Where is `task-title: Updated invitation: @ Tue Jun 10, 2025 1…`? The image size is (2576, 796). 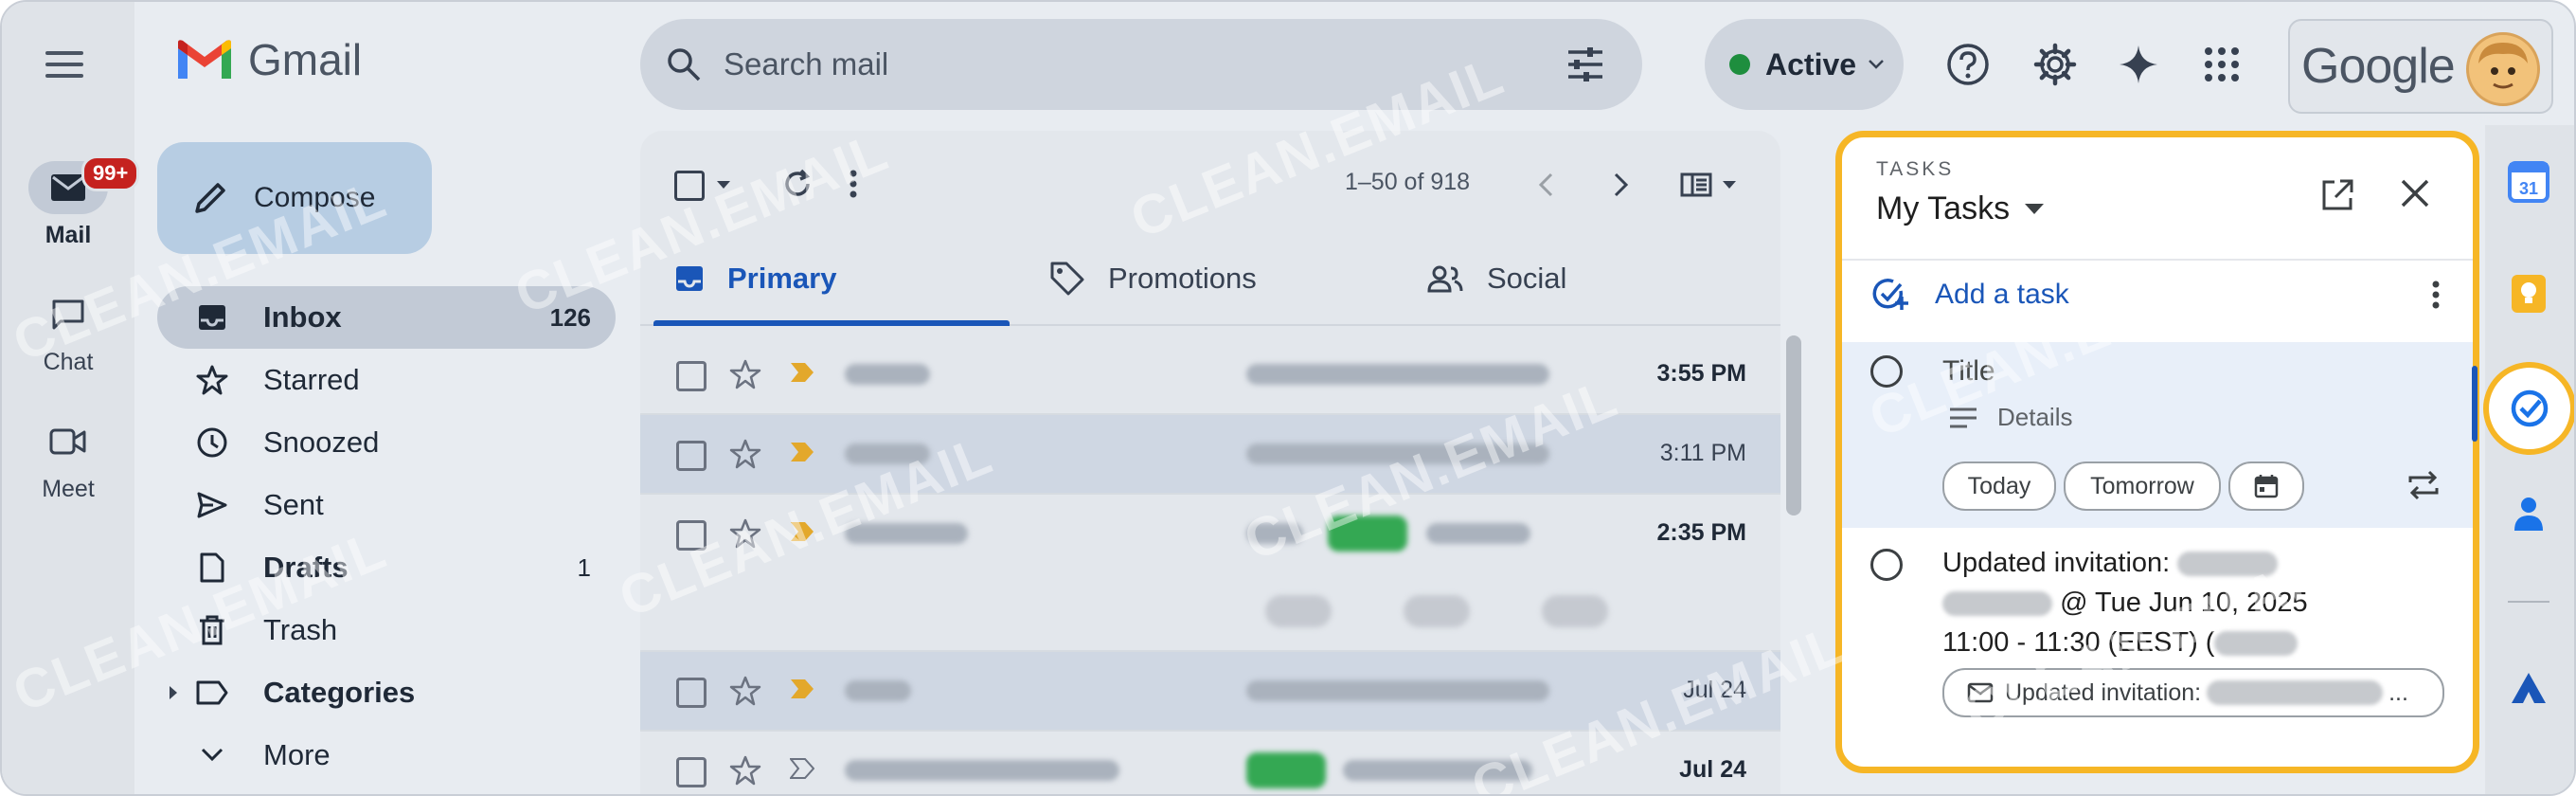
task-title: Updated invitation: @ Tue Jun 10, 2025 1… is located at coordinates (2188, 602).